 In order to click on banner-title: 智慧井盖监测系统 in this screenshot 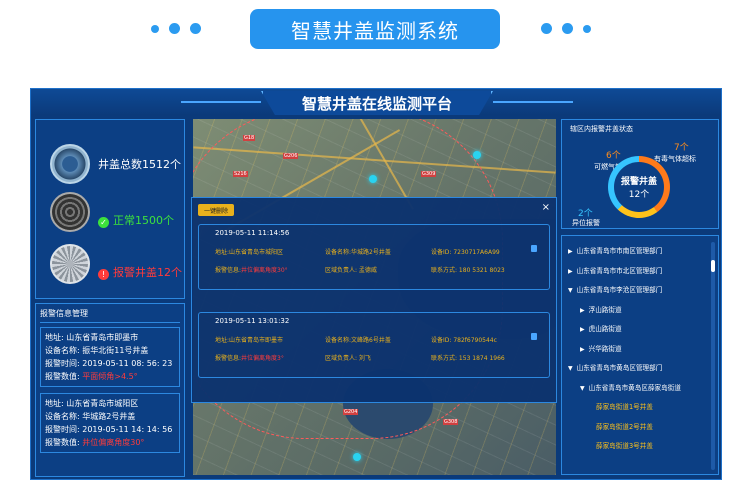, I will do `click(375, 29)`.